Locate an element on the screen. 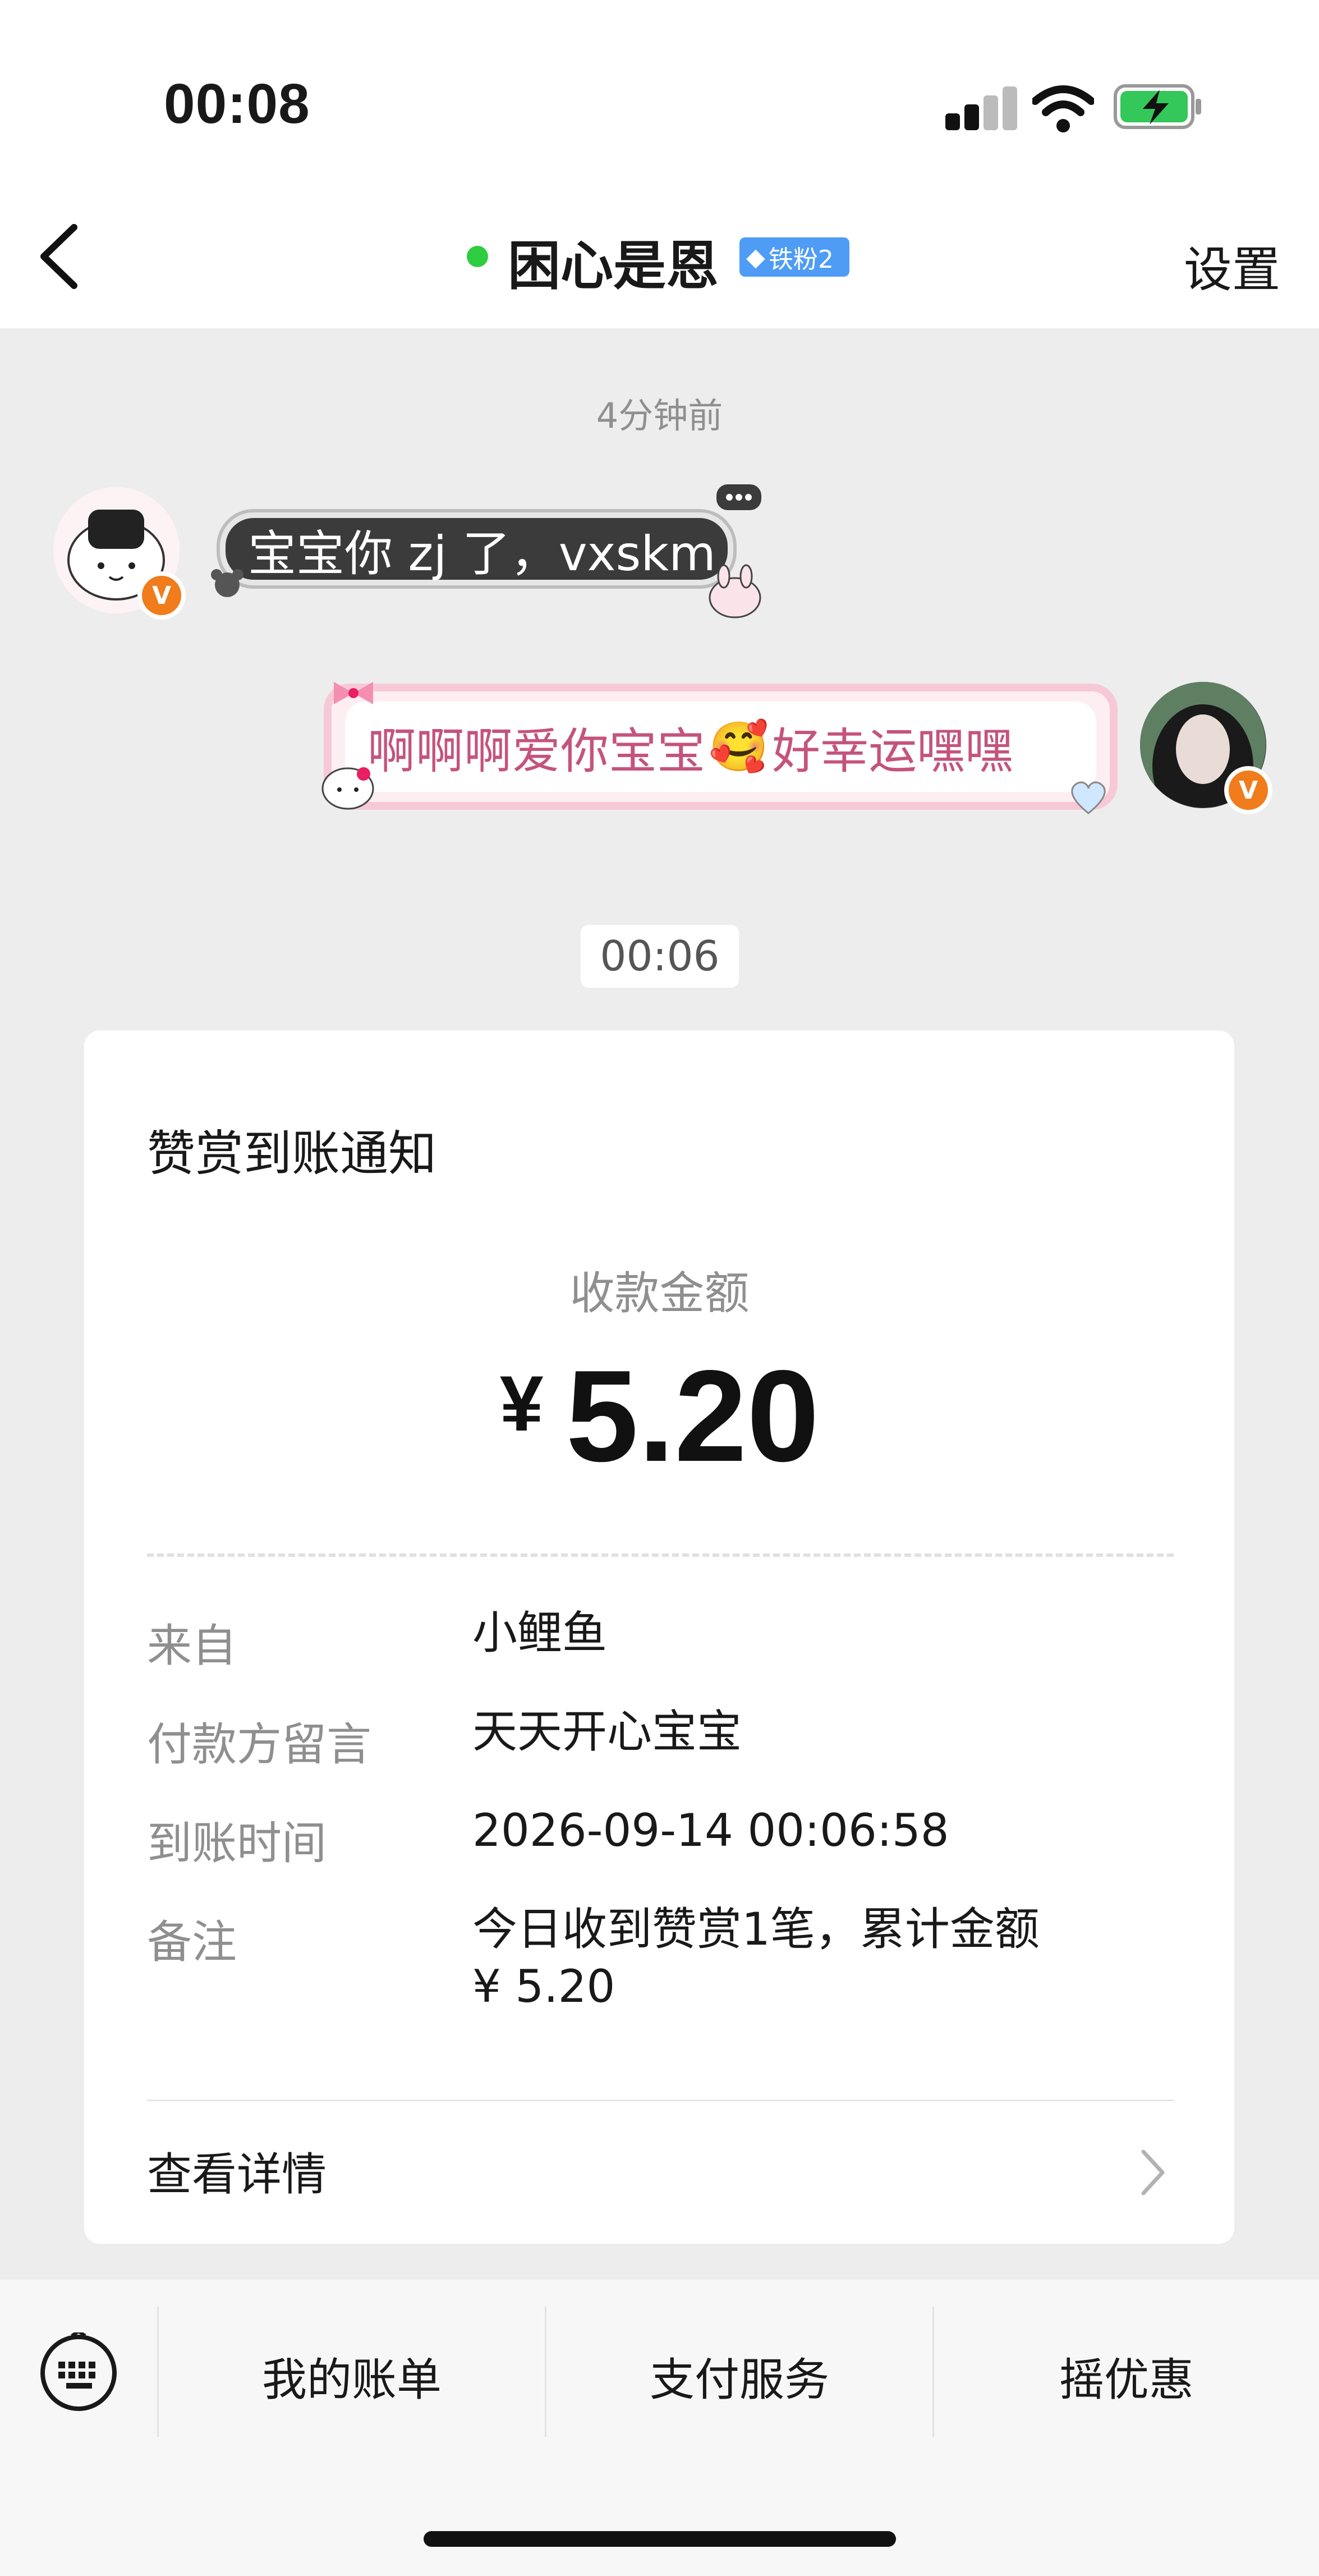 The image size is (1319, 2576). menu-payment-services: 支付服务 is located at coordinates (739, 2375).